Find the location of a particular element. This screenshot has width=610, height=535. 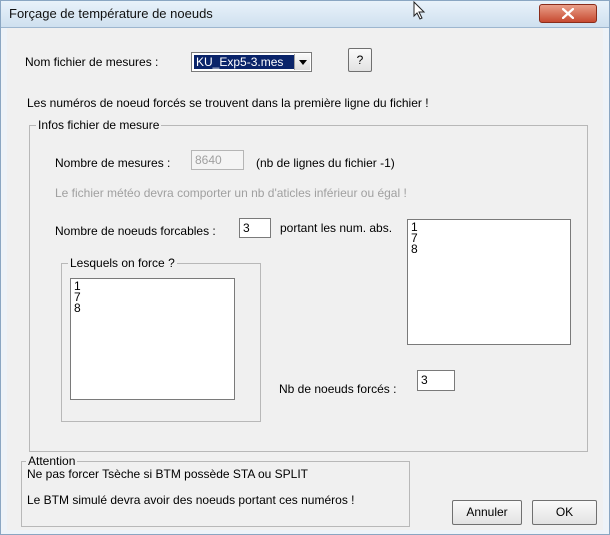

file-select-arrow is located at coordinates (302, 62).